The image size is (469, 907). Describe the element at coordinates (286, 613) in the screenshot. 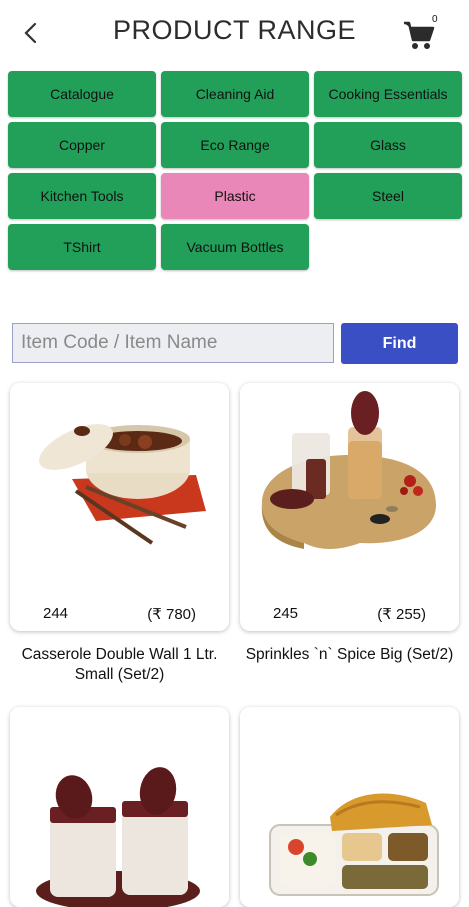

I see `product-code: 245` at that location.